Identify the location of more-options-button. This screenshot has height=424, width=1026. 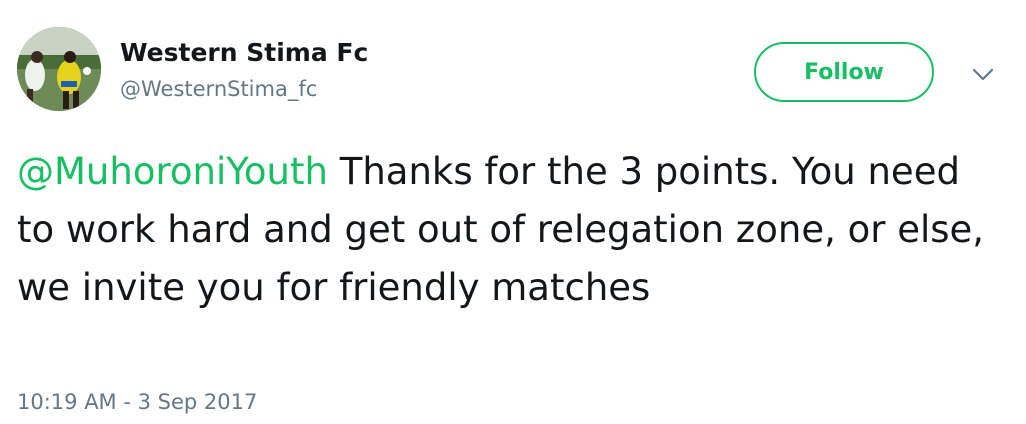
(983, 75).